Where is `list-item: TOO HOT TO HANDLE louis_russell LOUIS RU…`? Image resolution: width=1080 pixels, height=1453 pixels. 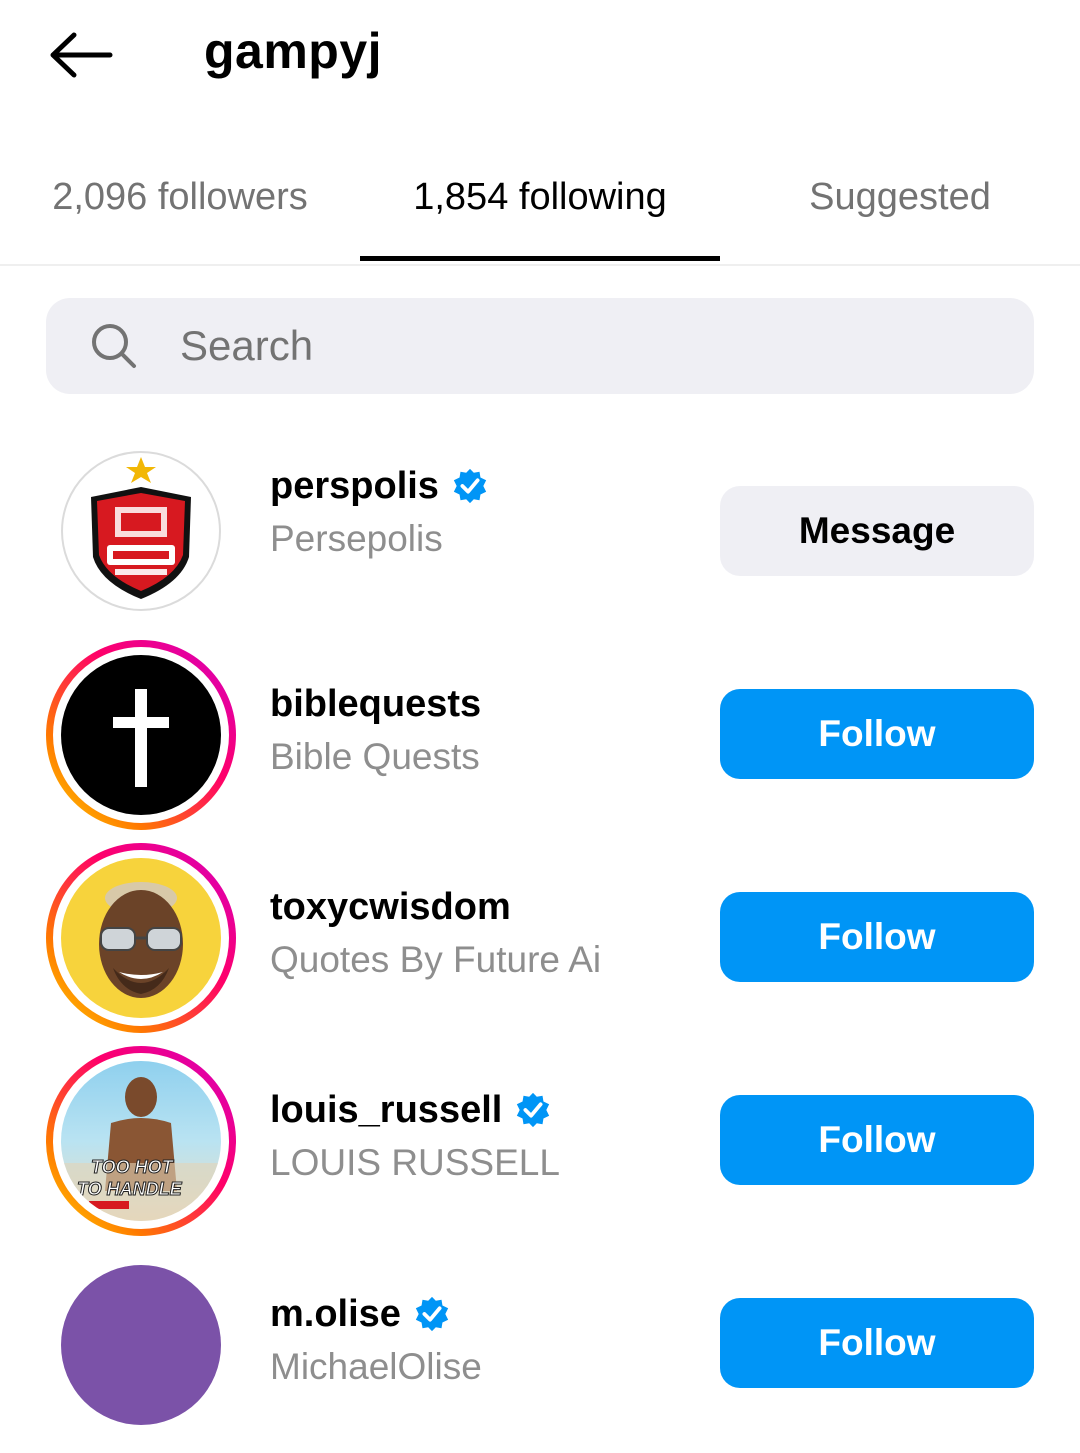
list-item: TOO HOT TO HANDLE louis_russell LOUIS RU… is located at coordinates (540, 1146).